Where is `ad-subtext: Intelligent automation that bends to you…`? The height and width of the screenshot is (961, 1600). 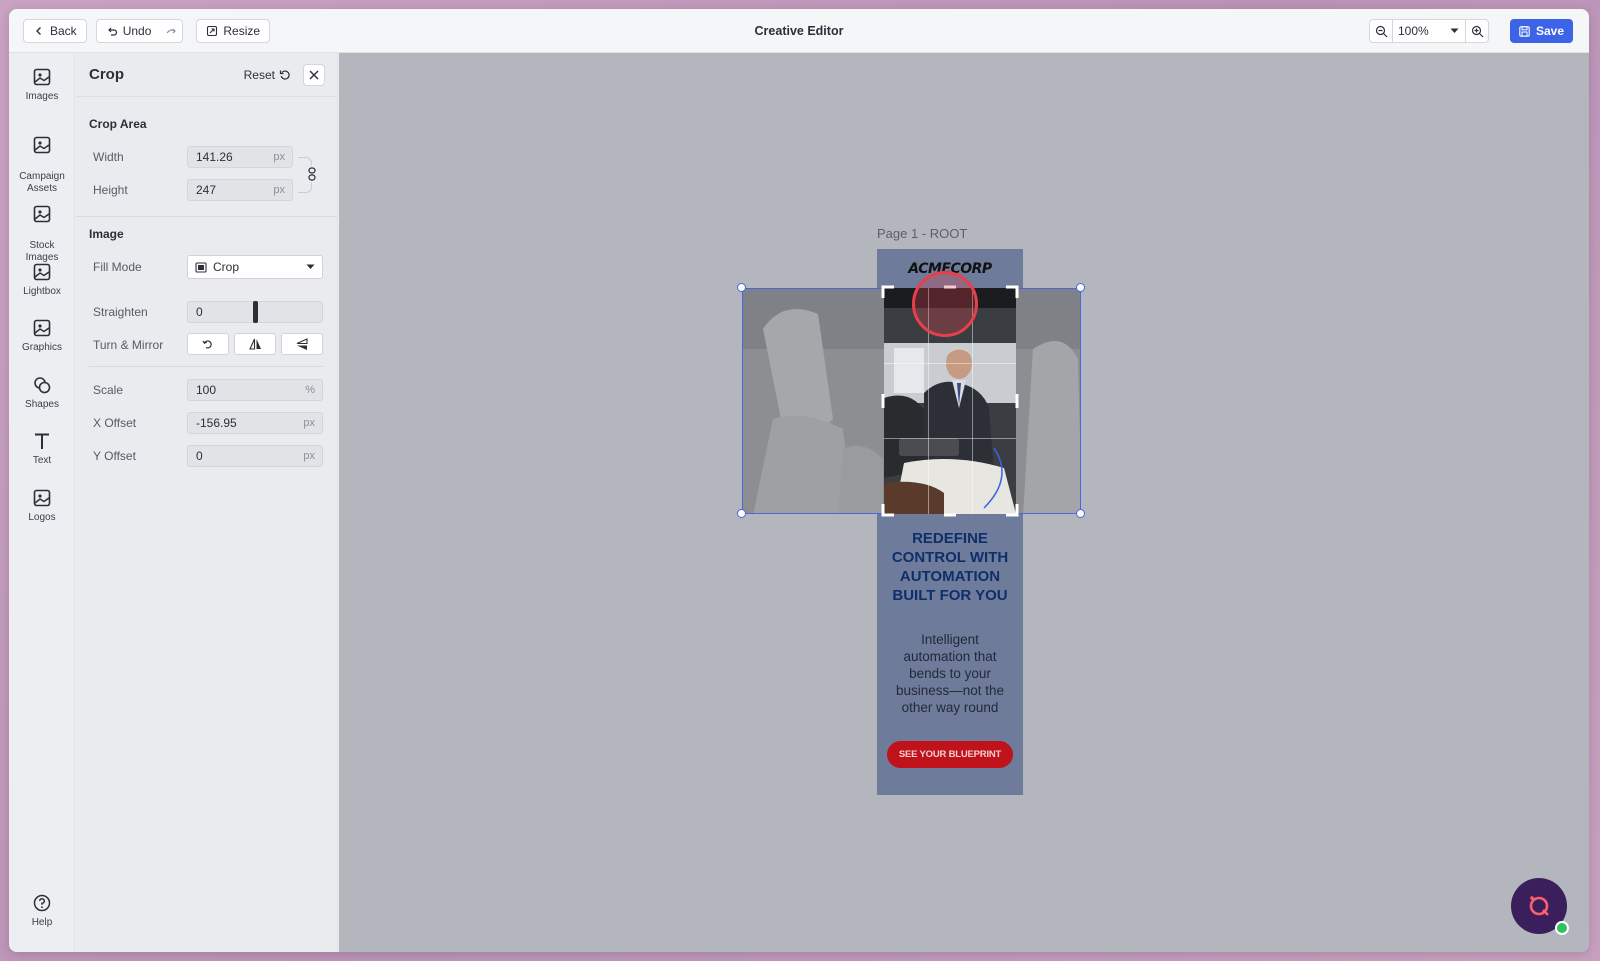 ad-subtext: Intelligent automation that bends to you… is located at coordinates (950, 673).